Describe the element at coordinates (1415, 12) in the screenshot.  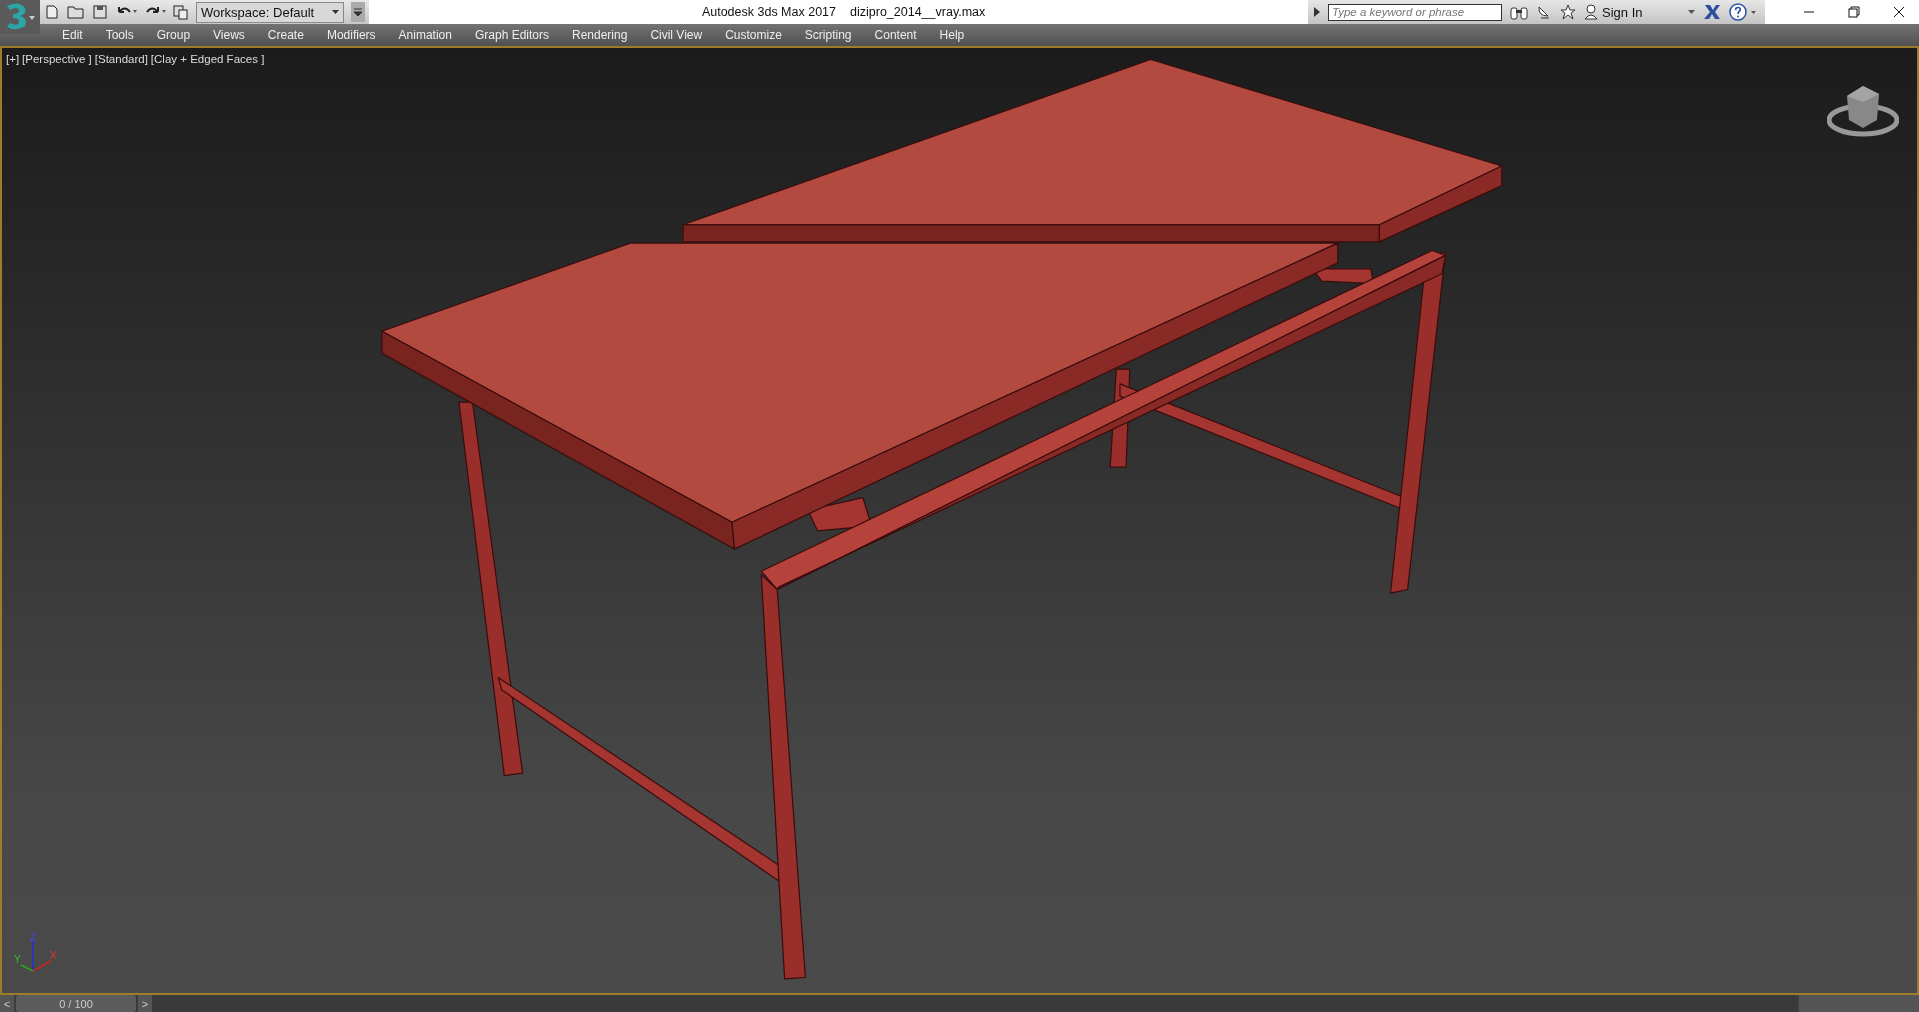
I see `search-field: Type a keyword or phrase` at that location.